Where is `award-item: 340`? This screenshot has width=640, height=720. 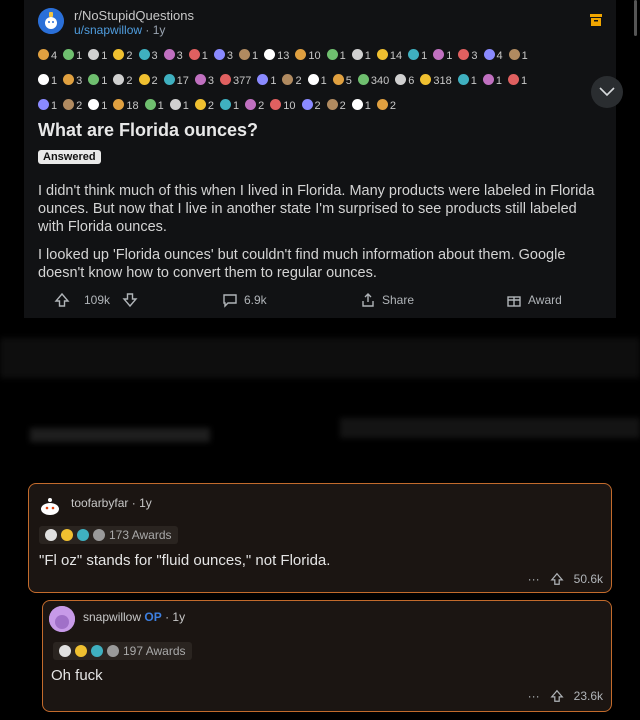 award-item: 340 is located at coordinates (373, 81).